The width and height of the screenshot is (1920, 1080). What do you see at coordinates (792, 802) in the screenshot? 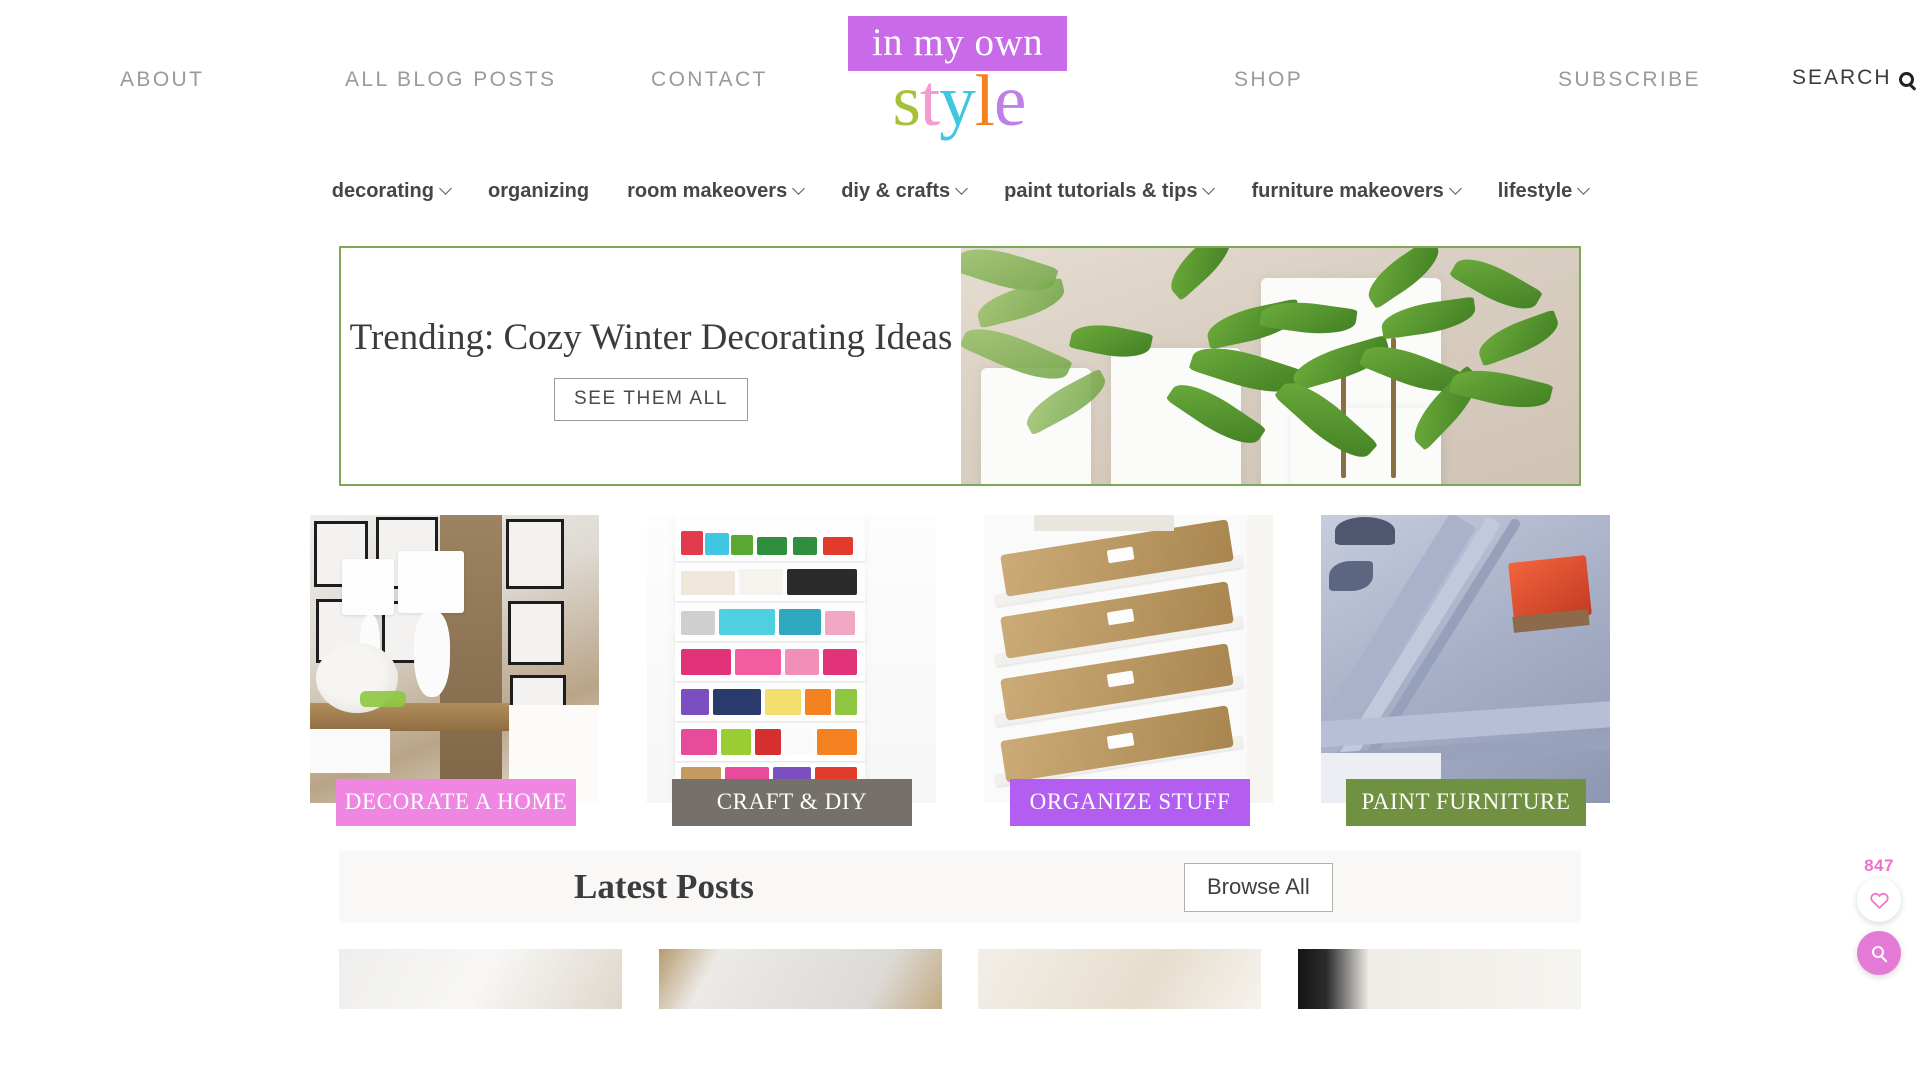
I see `category-label-craft-diy: CRAFT & DIY` at bounding box center [792, 802].